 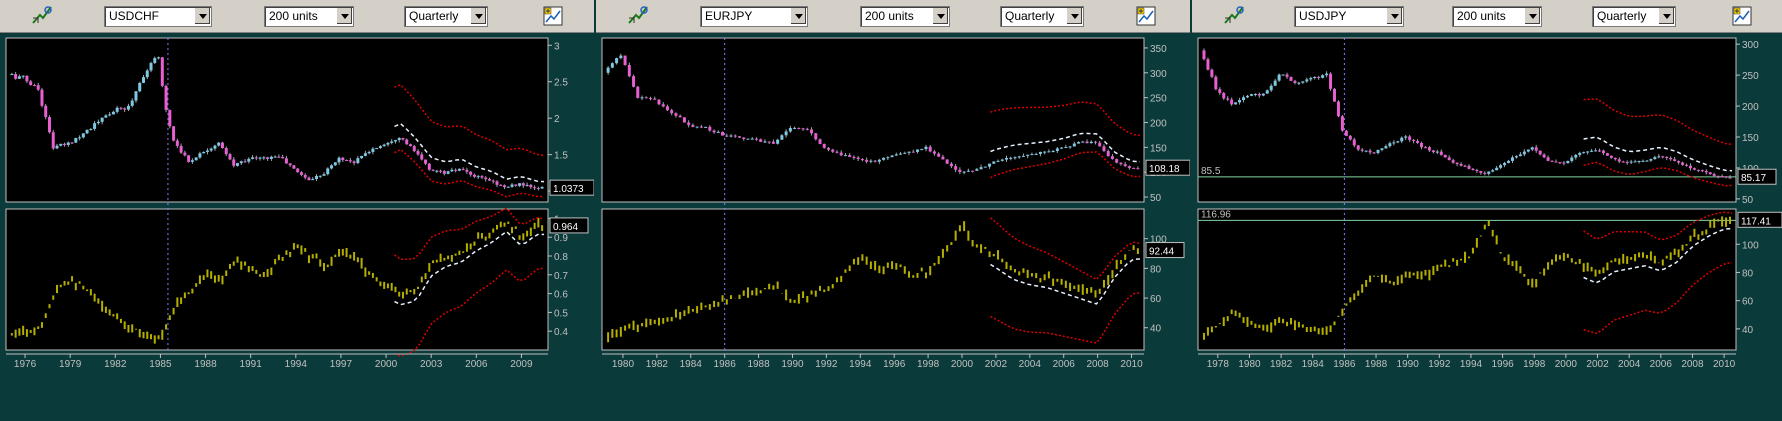 What do you see at coordinates (1502, 364) in the screenshot?
I see `x-tick-label: 1996` at bounding box center [1502, 364].